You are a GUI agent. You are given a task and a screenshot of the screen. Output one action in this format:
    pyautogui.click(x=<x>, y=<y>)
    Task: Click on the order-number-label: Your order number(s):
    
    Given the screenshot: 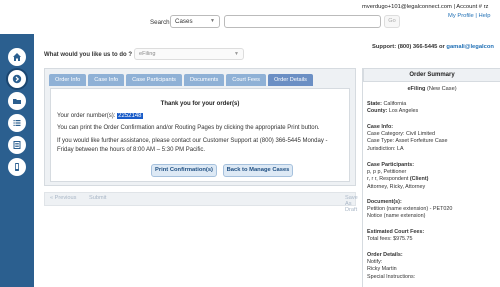 What is the action you would take?
    pyautogui.click(x=87, y=116)
    